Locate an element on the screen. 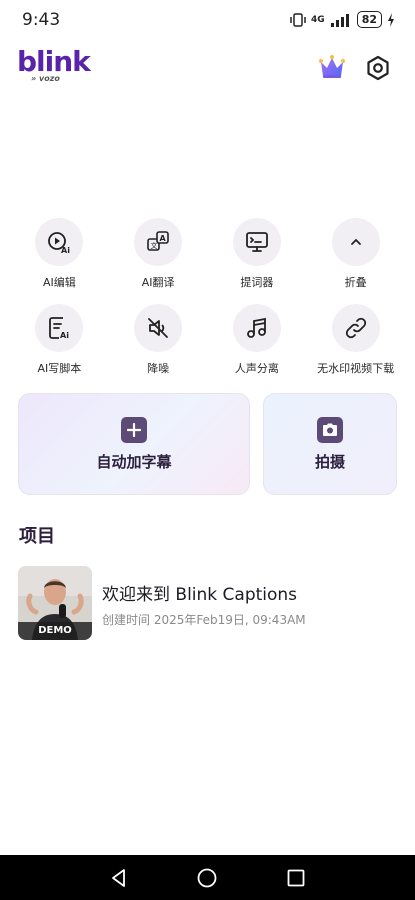 The width and height of the screenshot is (415, 900). tool-denoise: 降噪 is located at coordinates (158, 340).